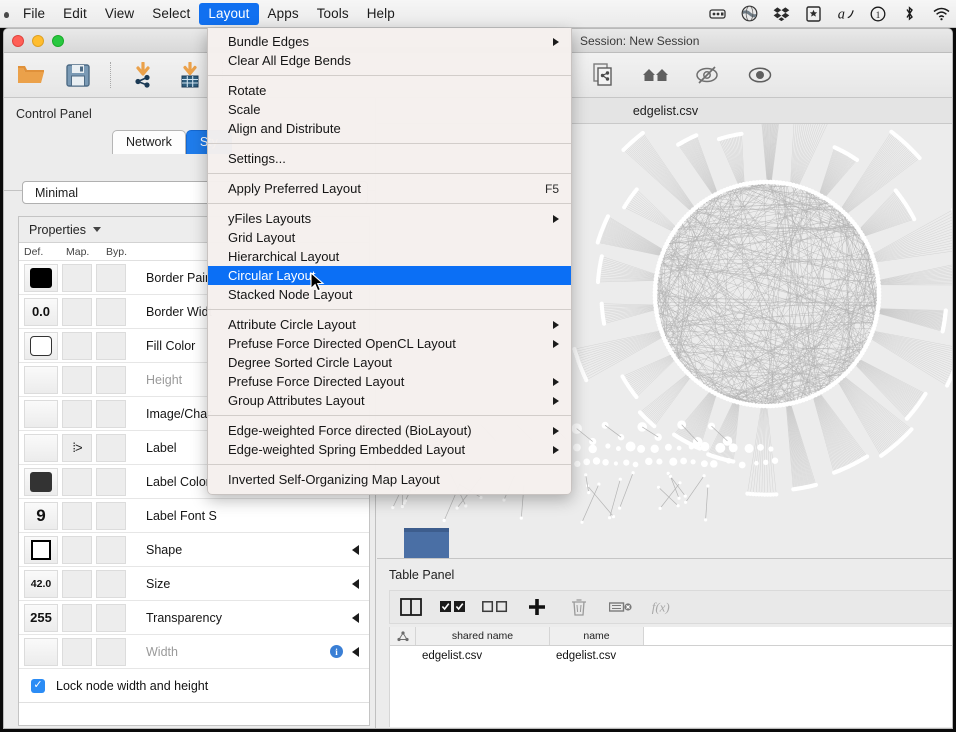 This screenshot has width=956, height=732. I want to click on menu-tools: Tools, so click(333, 14).